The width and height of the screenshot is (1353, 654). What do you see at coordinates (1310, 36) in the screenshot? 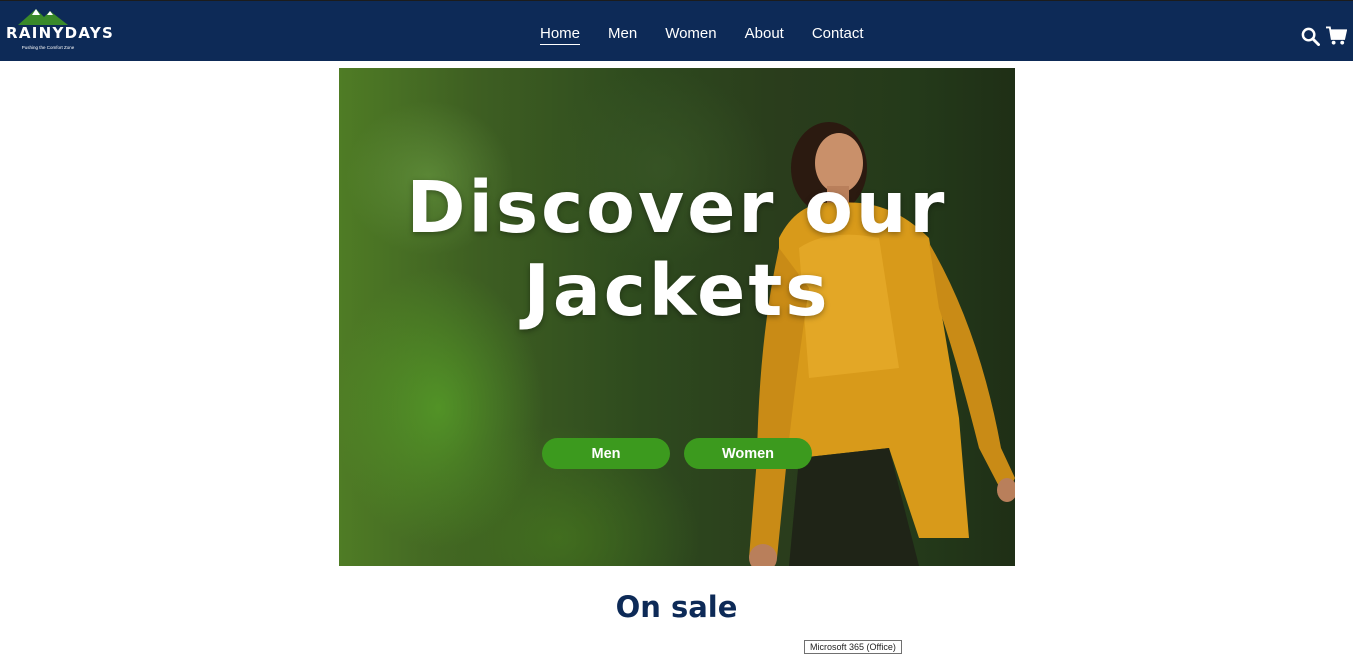
I see `search-icon` at bounding box center [1310, 36].